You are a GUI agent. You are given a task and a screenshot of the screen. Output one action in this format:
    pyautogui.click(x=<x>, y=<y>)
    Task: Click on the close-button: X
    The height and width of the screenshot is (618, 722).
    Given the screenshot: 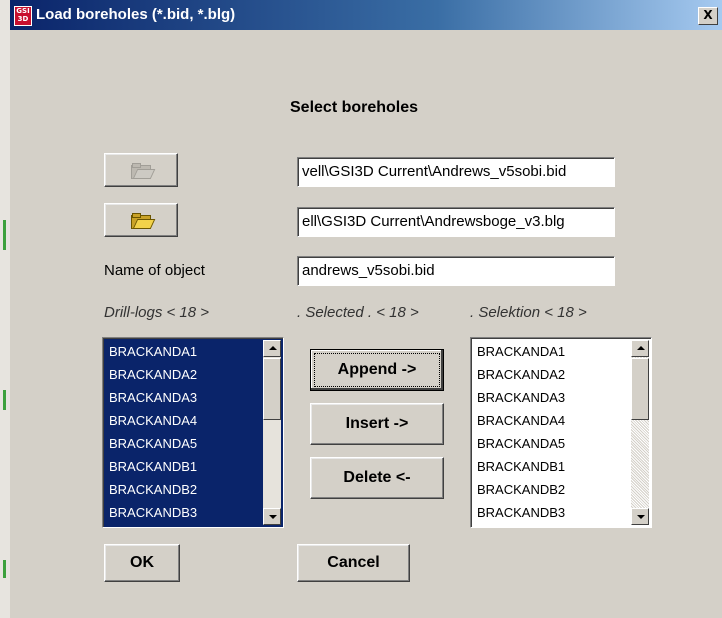 What is the action you would take?
    pyautogui.click(x=708, y=16)
    